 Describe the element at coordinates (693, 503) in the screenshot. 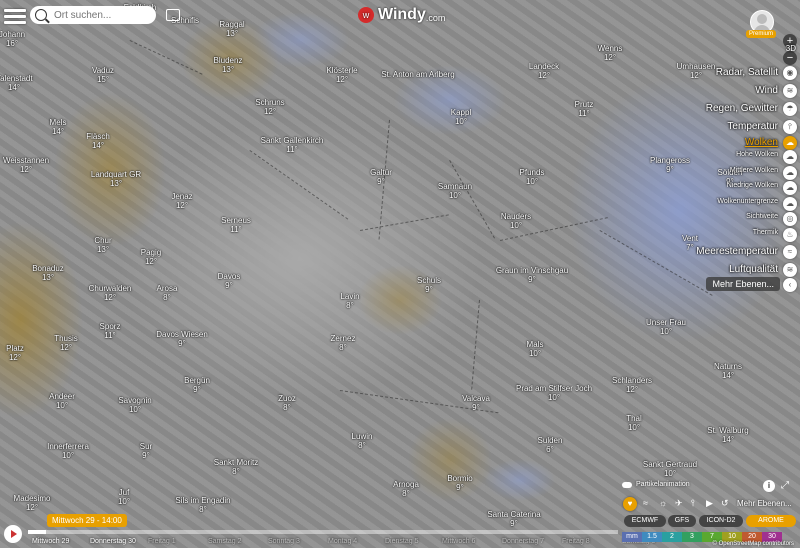

I see `temperature-layer-icon: ⫯` at that location.